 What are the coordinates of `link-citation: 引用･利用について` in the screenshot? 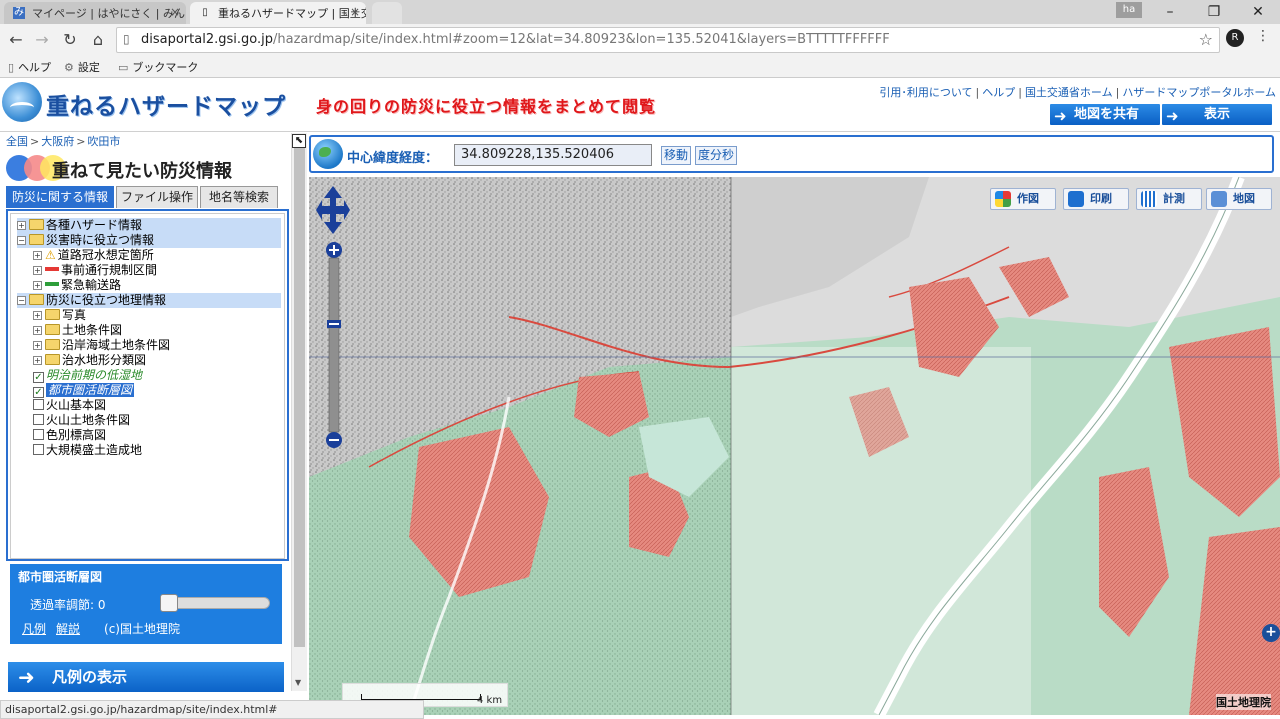 It's located at (925, 92).